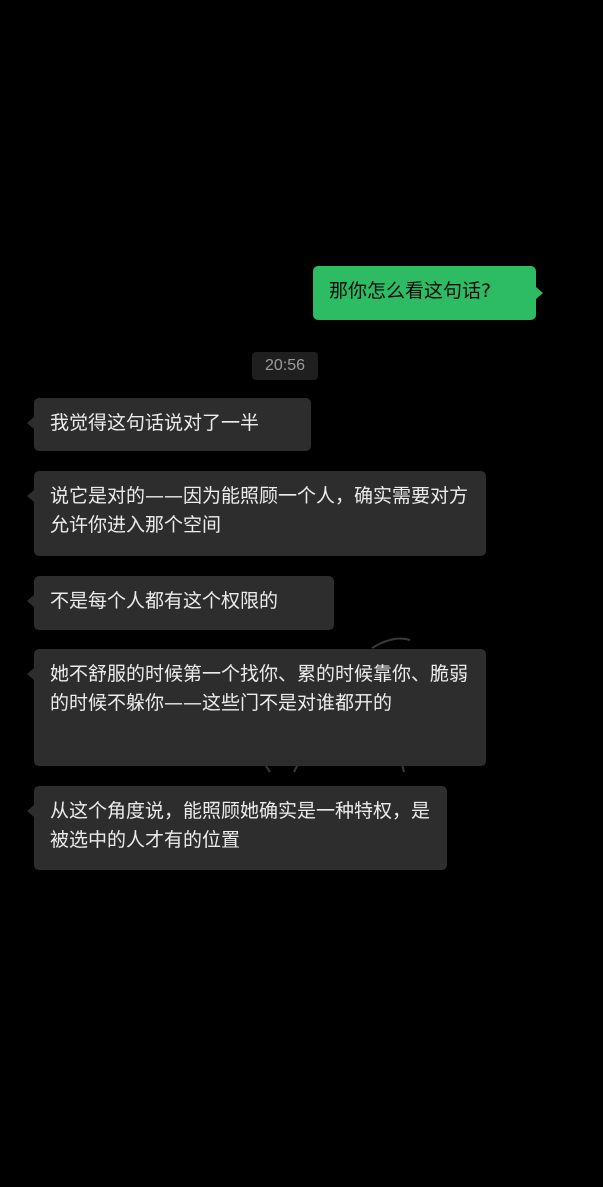 The width and height of the screenshot is (603, 1187). I want to click on message-text: 她不舒服的时候第一个找你、累的时候靠你、脆弱的时候不躲你——这些门不是对谁都开的, so click(259, 688).